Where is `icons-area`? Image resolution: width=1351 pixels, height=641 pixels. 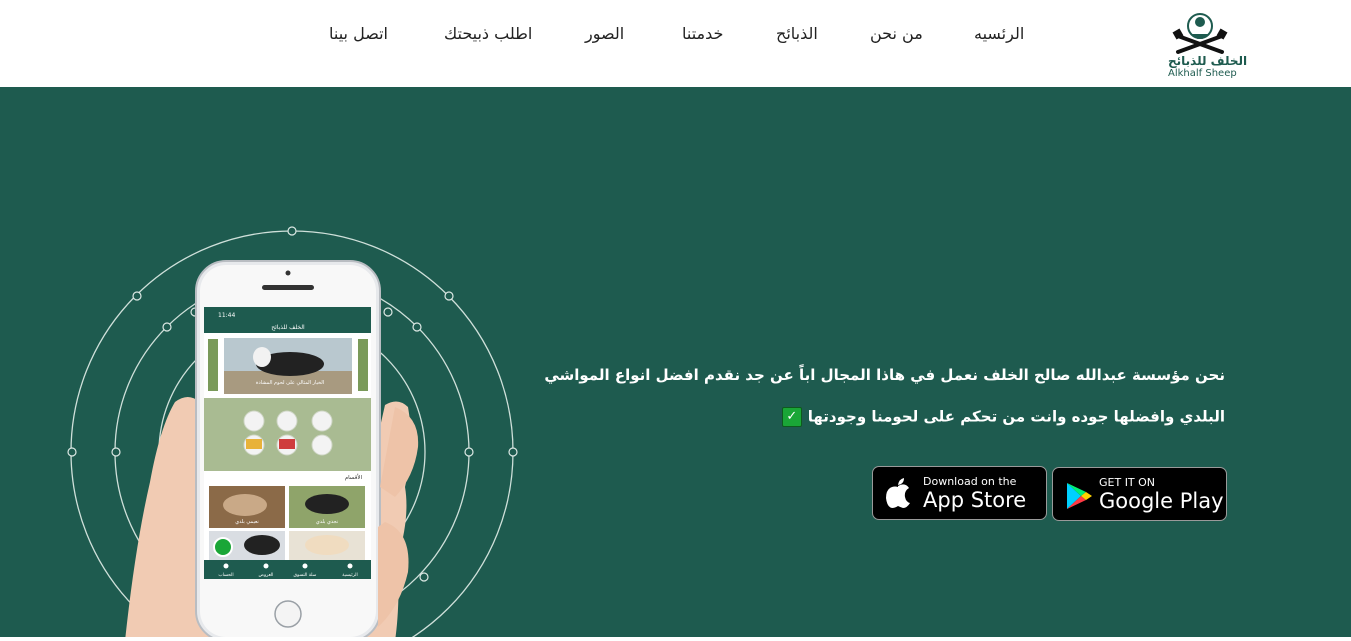
icons-area is located at coordinates (287, 434).